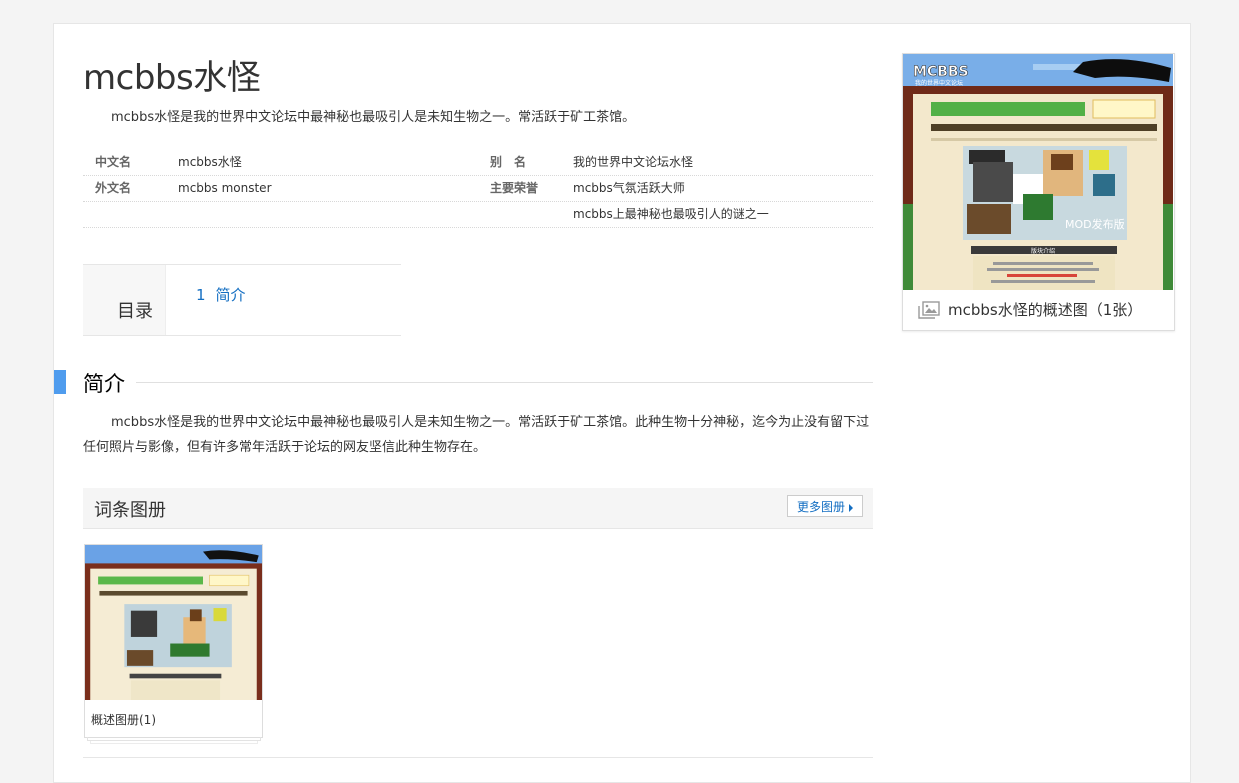  I want to click on info-row: 外文名 mcbbs monster 主要荣誉 mcbbs气氛活跃大师, so click(478, 189).